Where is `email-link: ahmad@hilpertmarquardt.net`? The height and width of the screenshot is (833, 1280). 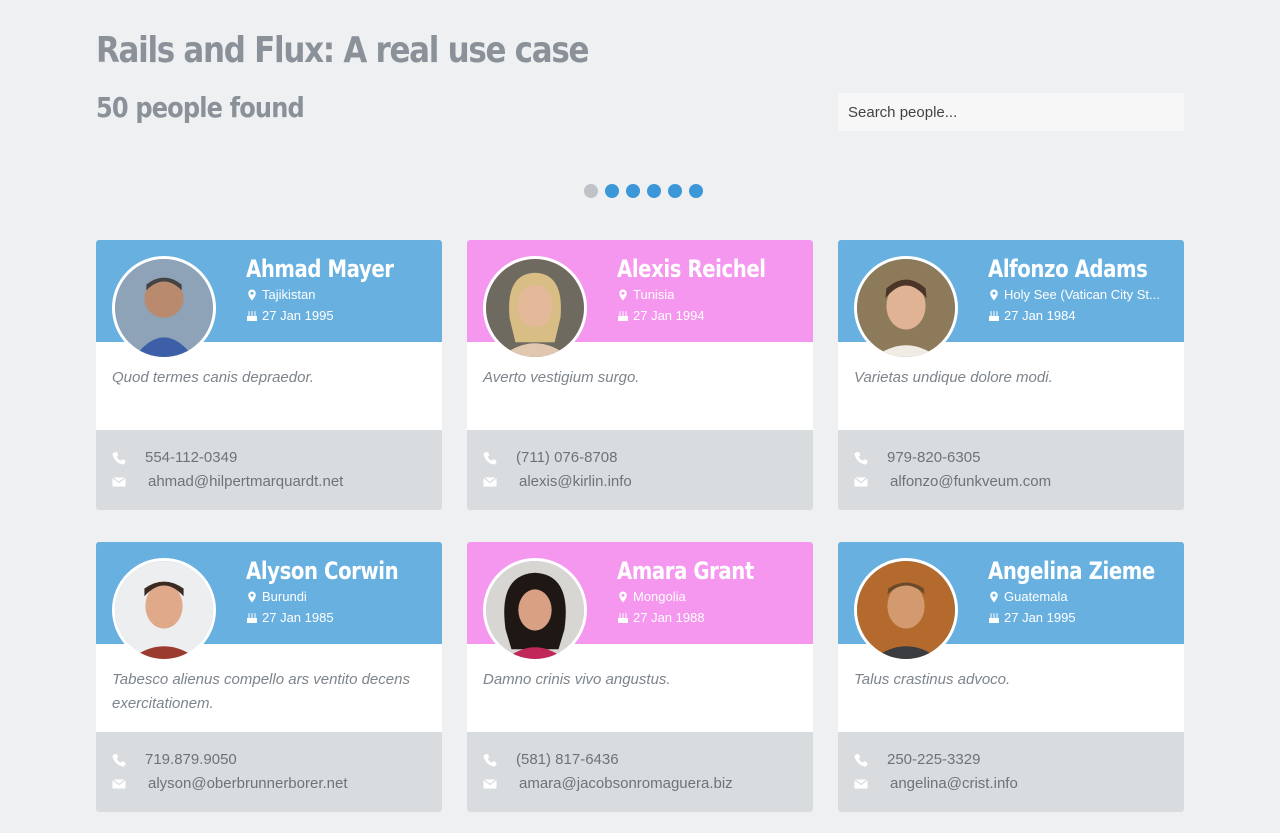 email-link: ahmad@hilpertmarquardt.net is located at coordinates (245, 481).